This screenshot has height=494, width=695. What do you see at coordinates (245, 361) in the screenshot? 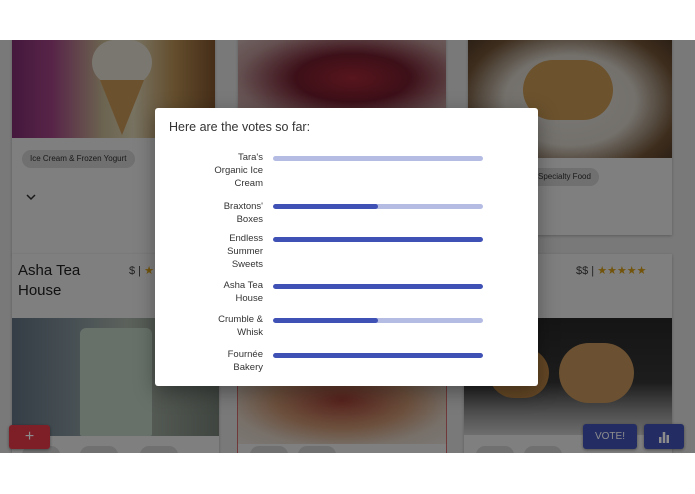
I see `vote-label: Fournée Bakery` at bounding box center [245, 361].